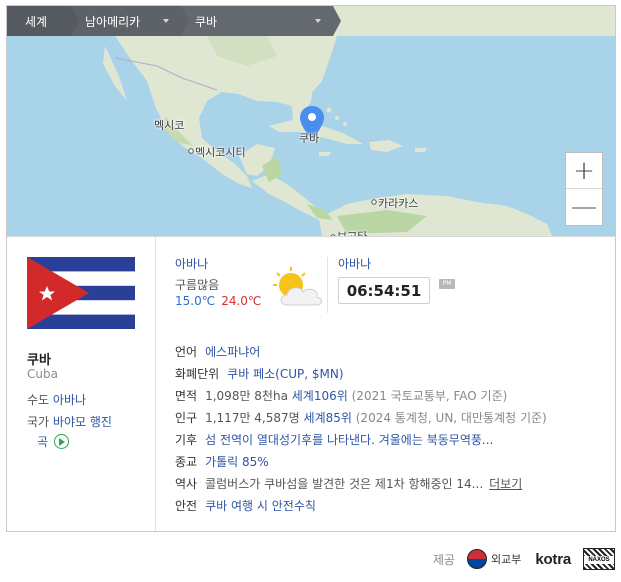 The width and height of the screenshot is (621, 582). What do you see at coordinates (309, 138) in the screenshot?
I see `map-label-cuba: 쿠바` at bounding box center [309, 138].